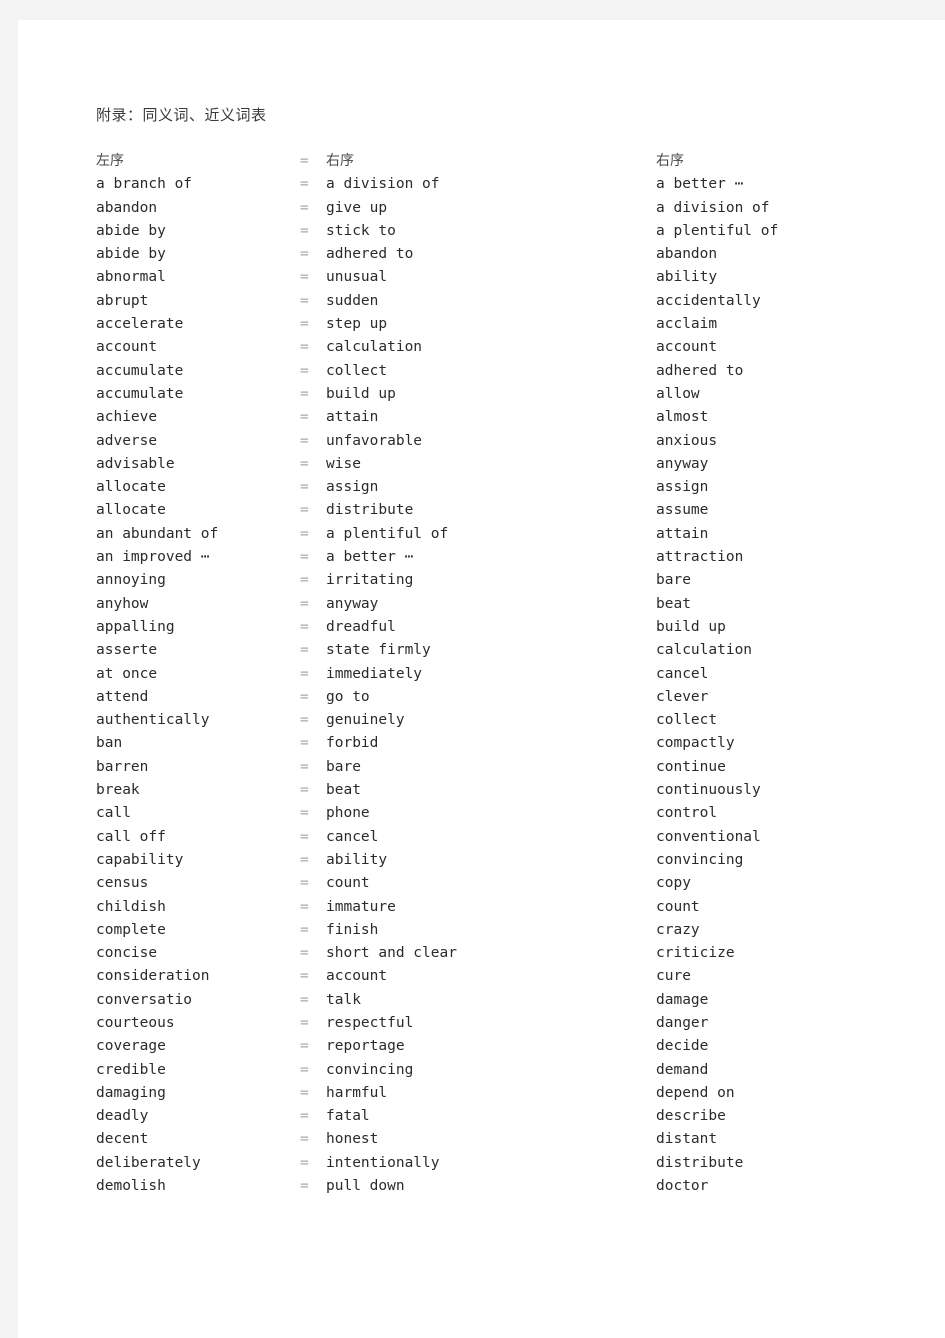 This screenshot has width=945, height=1338. What do you see at coordinates (370, 510) in the screenshot?
I see `synonym-right-term: distribute` at bounding box center [370, 510].